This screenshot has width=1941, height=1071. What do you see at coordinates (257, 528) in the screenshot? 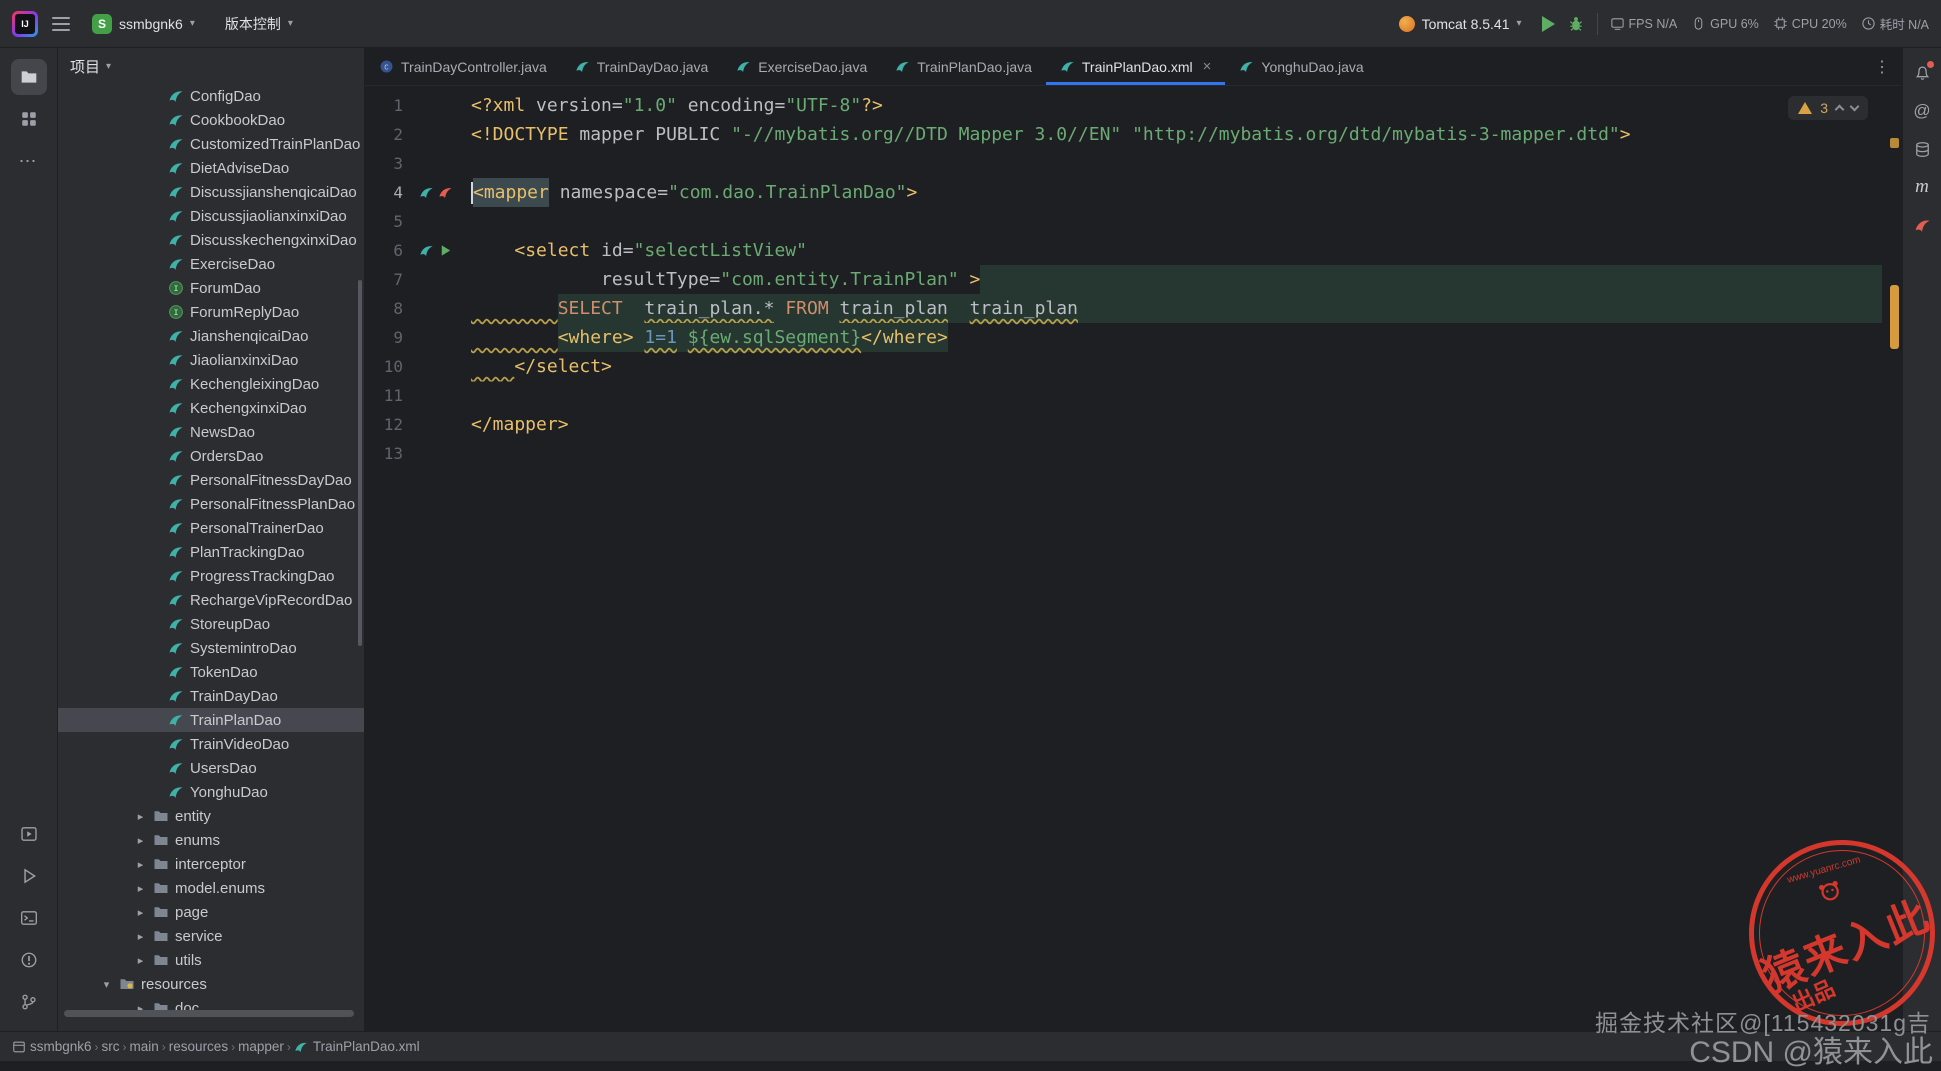
I see `tree-item-label: PersonalTrainerDao` at bounding box center [257, 528].